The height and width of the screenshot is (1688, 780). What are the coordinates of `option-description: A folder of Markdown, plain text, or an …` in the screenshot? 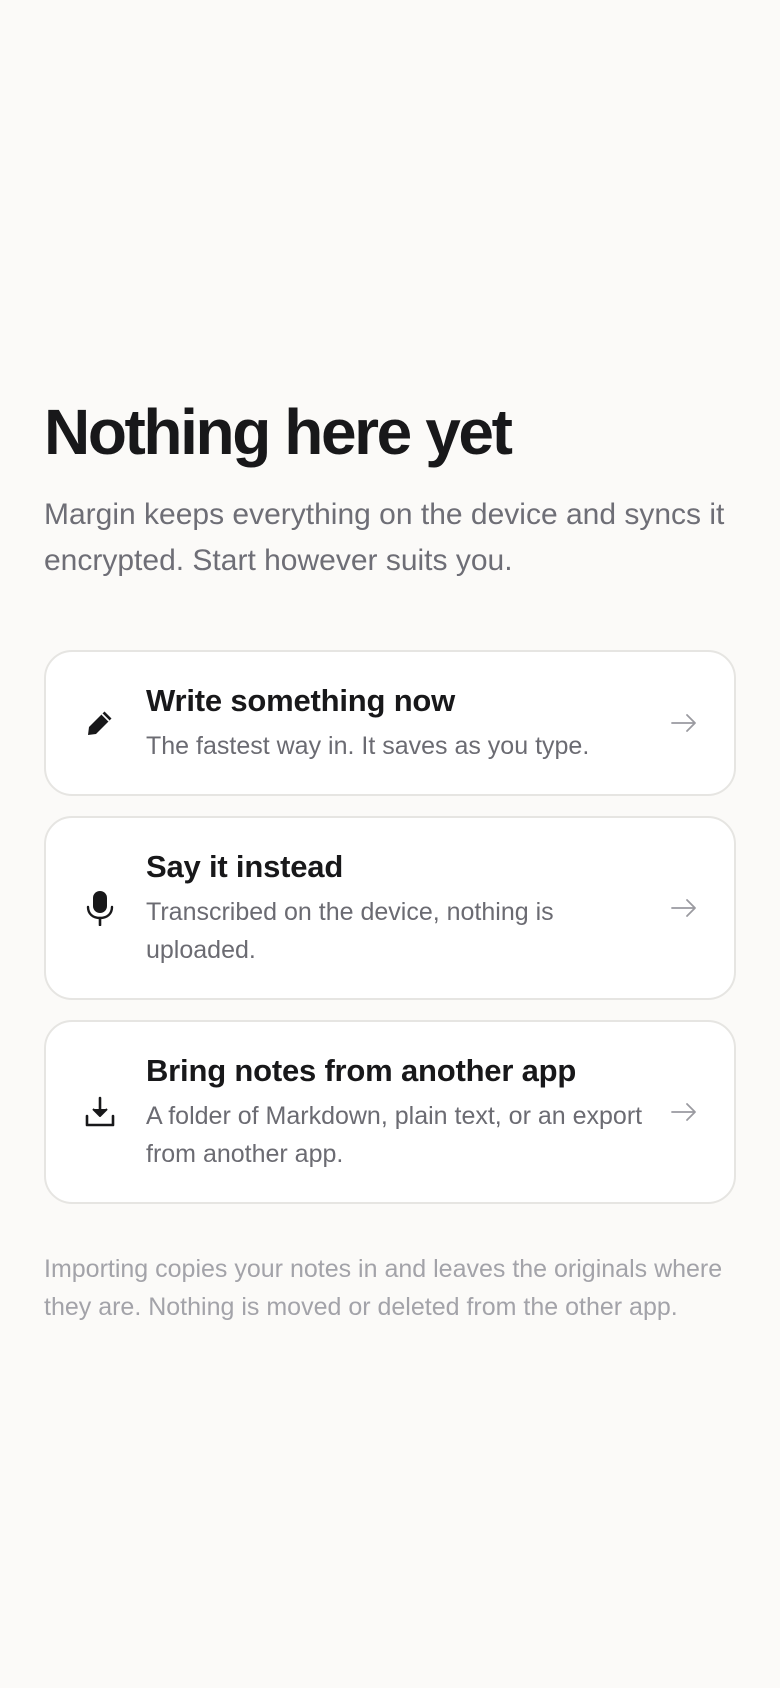 It's located at (394, 1135).